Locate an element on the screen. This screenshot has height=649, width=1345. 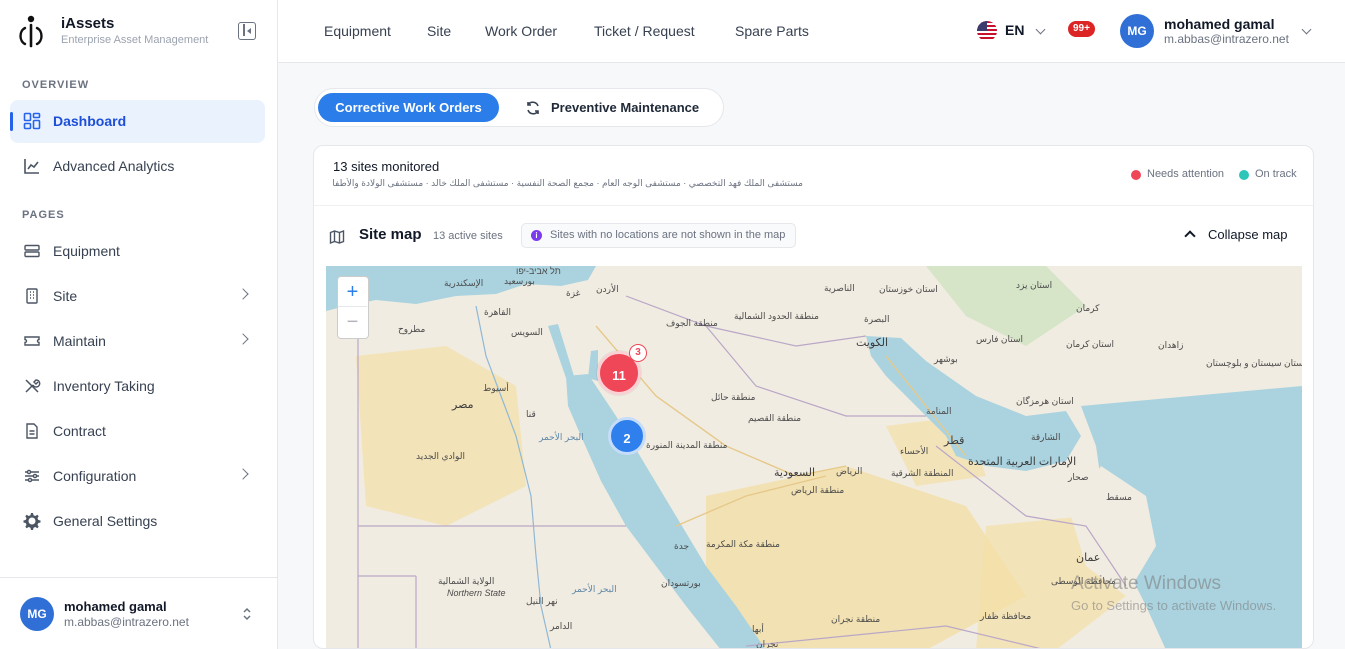
chevron-right-icon is located at coordinates (243, 474).